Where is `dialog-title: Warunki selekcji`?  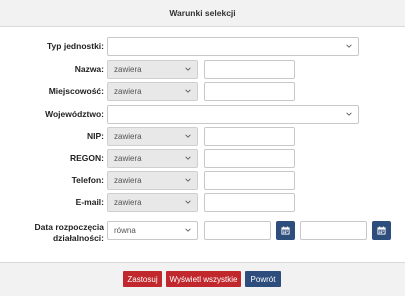
dialog-title: Warunki selekcji is located at coordinates (202, 13).